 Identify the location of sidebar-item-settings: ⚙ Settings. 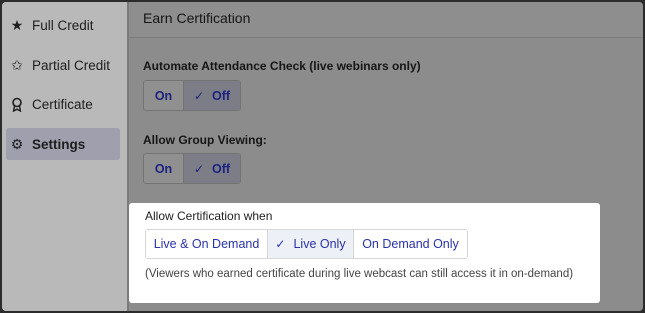
(63, 144).